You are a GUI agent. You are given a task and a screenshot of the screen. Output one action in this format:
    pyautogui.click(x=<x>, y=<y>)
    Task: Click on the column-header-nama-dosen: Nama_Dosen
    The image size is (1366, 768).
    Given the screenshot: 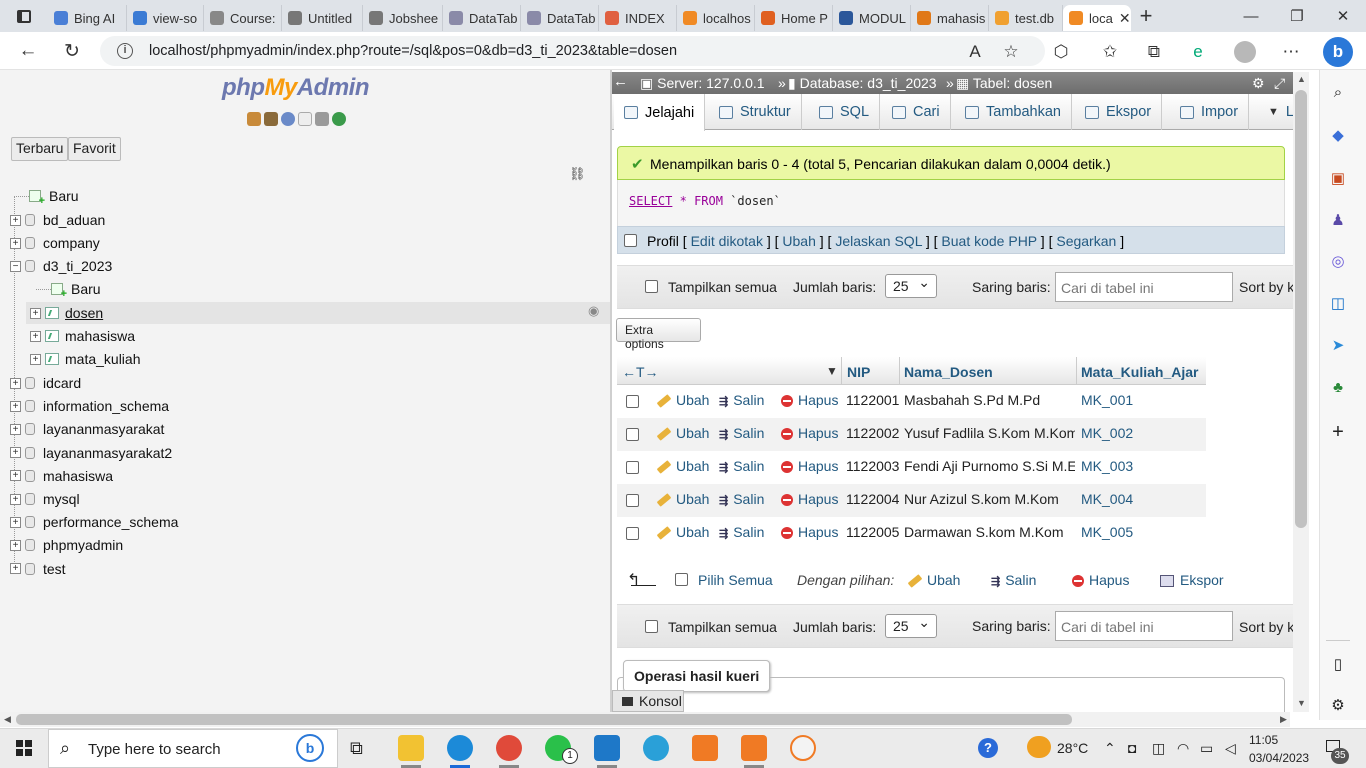 What is the action you would take?
    pyautogui.click(x=948, y=372)
    